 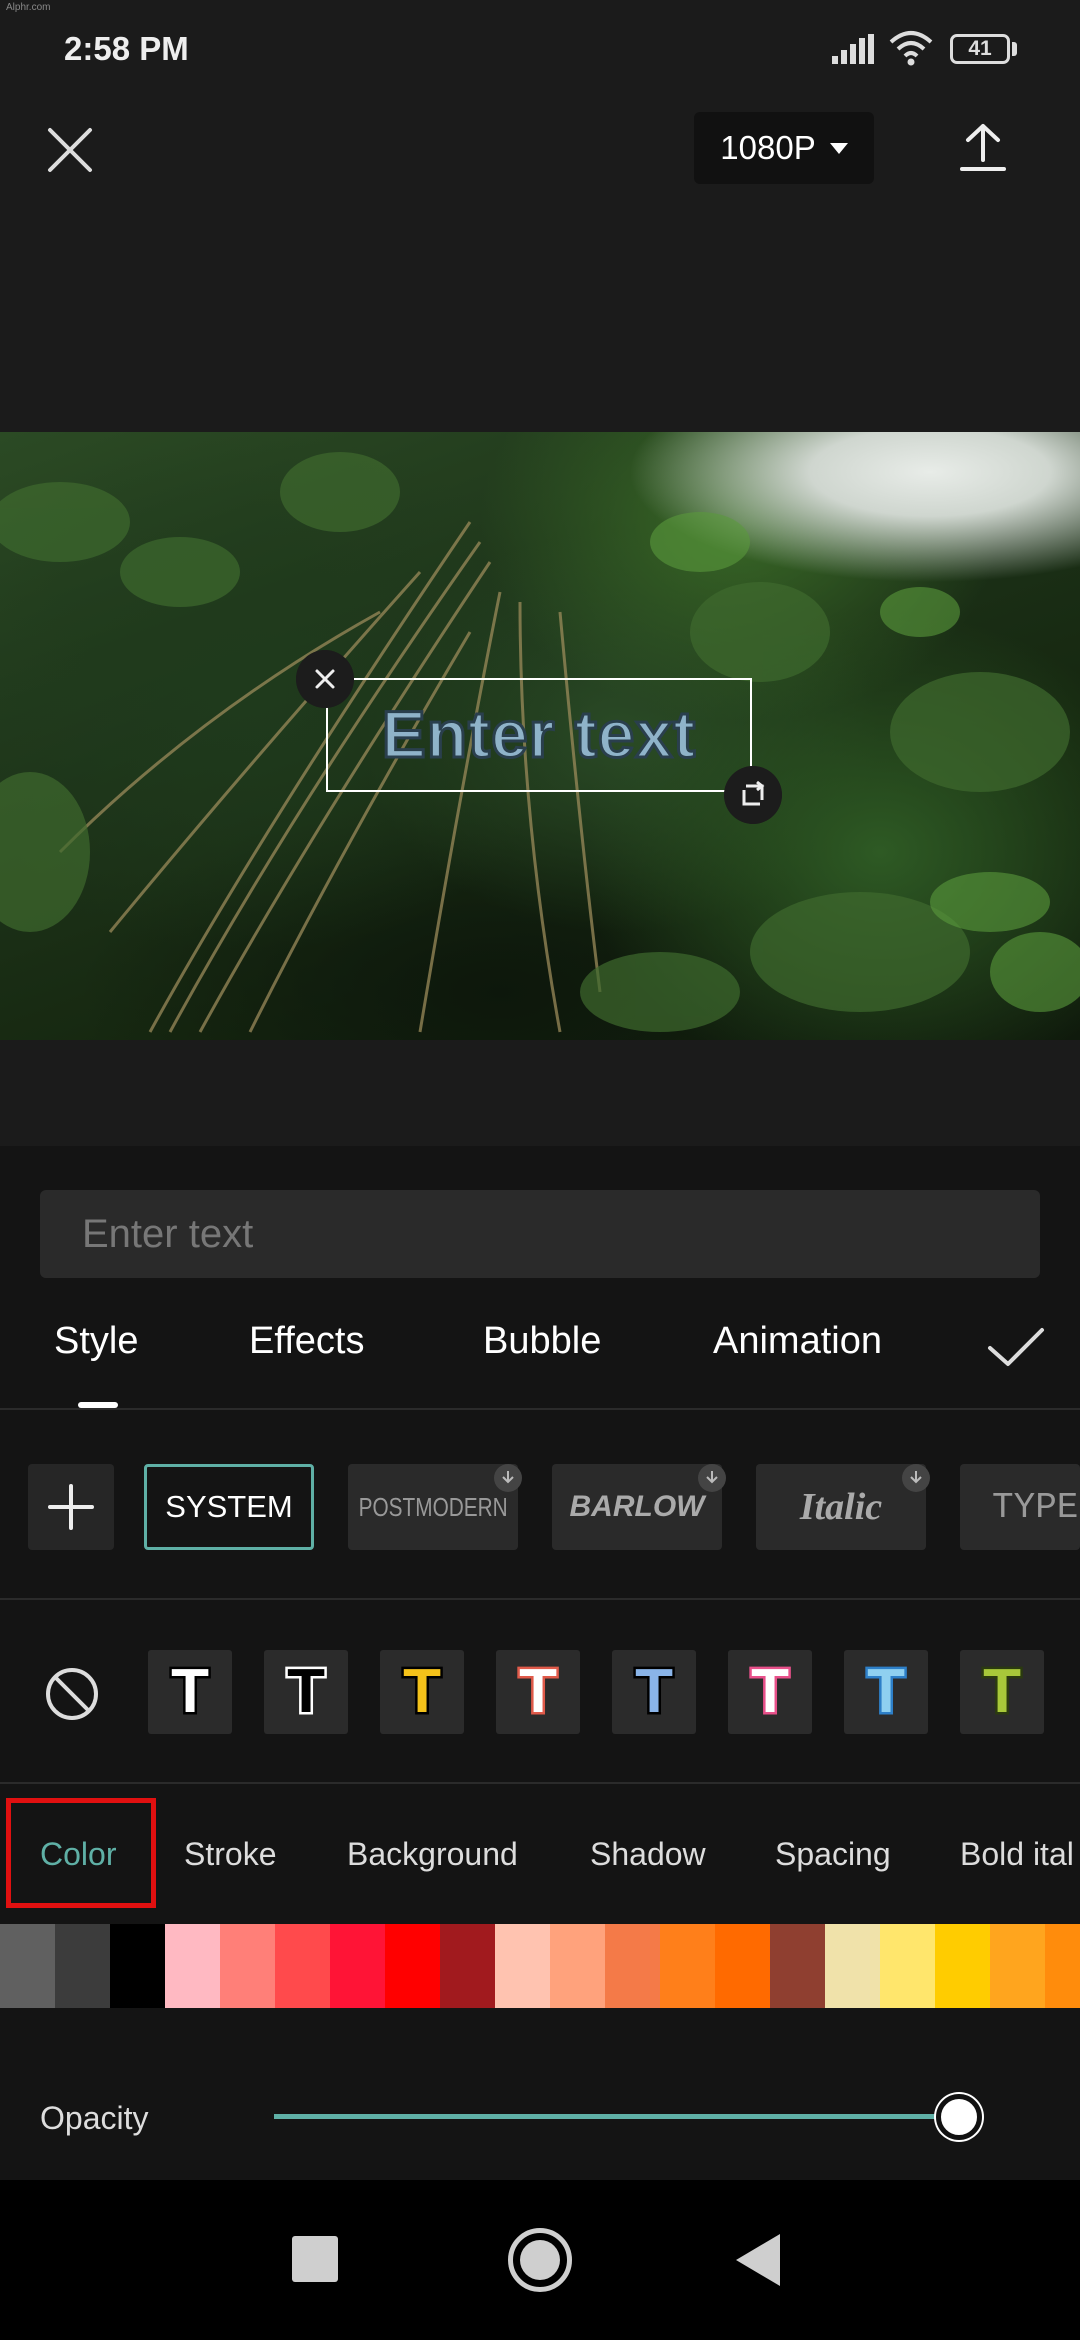 What do you see at coordinates (94, 2118) in the screenshot?
I see `opacity-label: Opacity` at bounding box center [94, 2118].